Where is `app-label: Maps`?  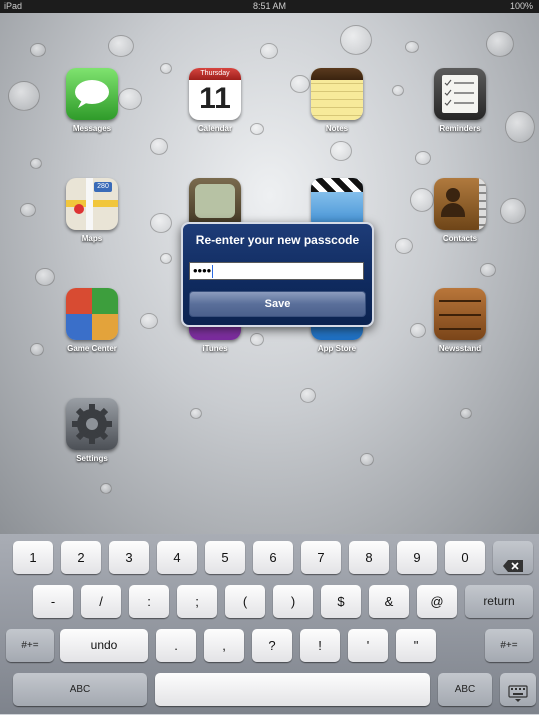 app-label: Maps is located at coordinates (92, 238).